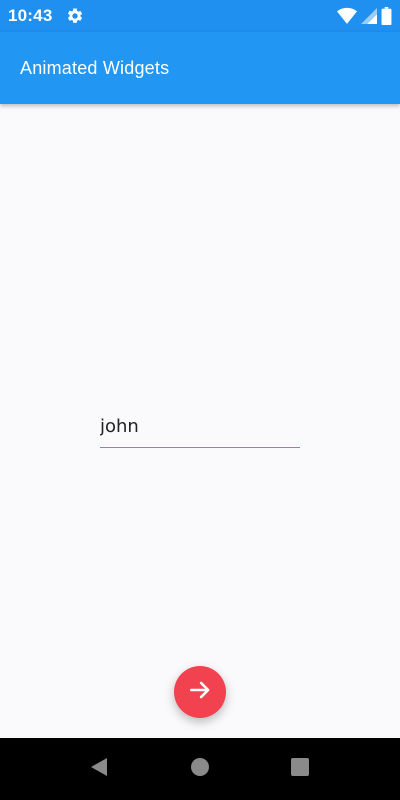  I want to click on battery-icon, so click(386, 18).